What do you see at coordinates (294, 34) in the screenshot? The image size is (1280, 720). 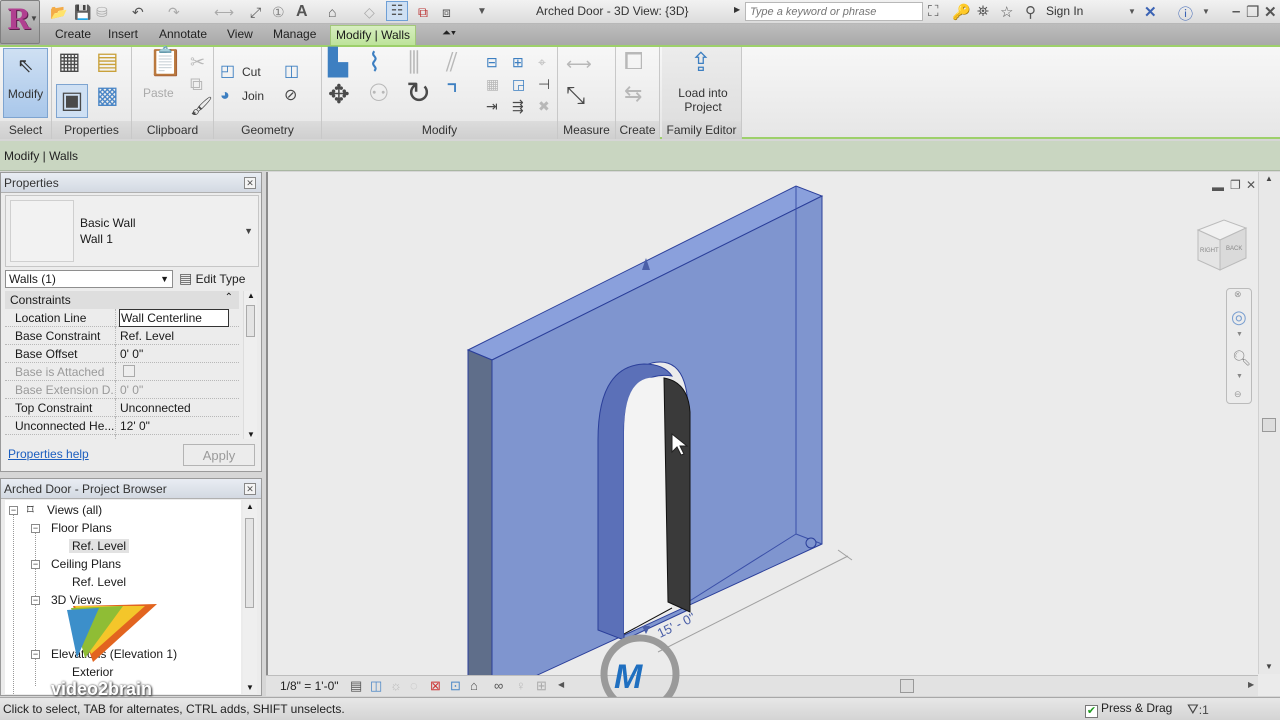 I see `tab-manage: Manage` at bounding box center [294, 34].